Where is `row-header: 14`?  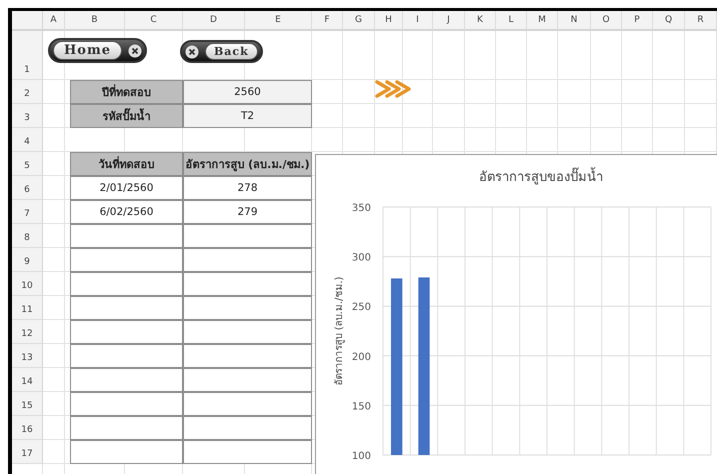
row-header: 14 is located at coordinates (27, 380).